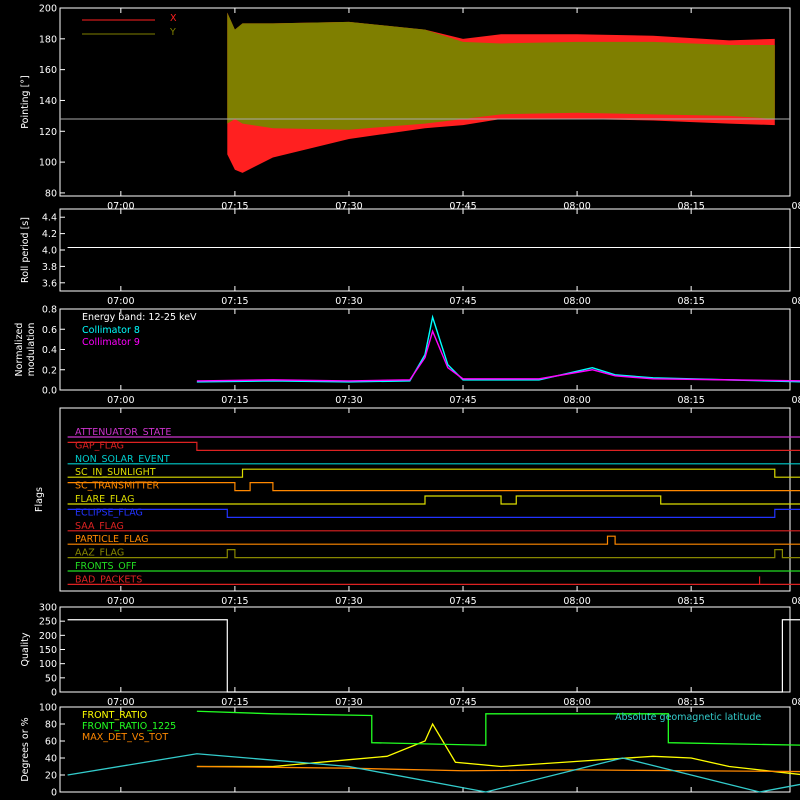 The image size is (800, 800). I want to click on ratios-legend-1: FRONT_RATIO, so click(114, 715).